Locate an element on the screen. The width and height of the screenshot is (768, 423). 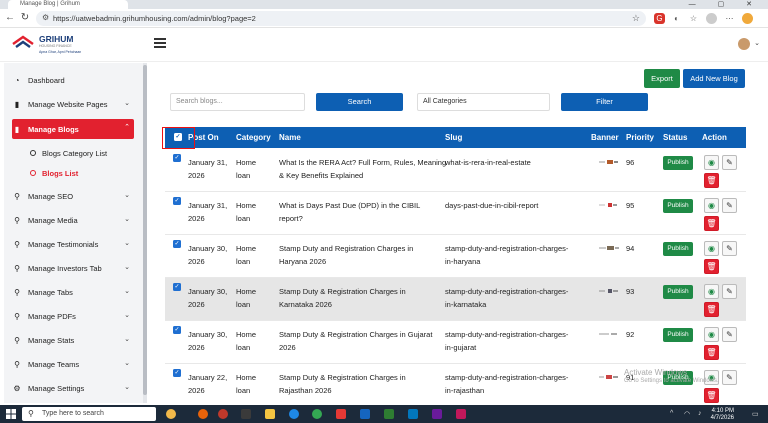
volume-icon: ♪ is located at coordinates (702, 414).